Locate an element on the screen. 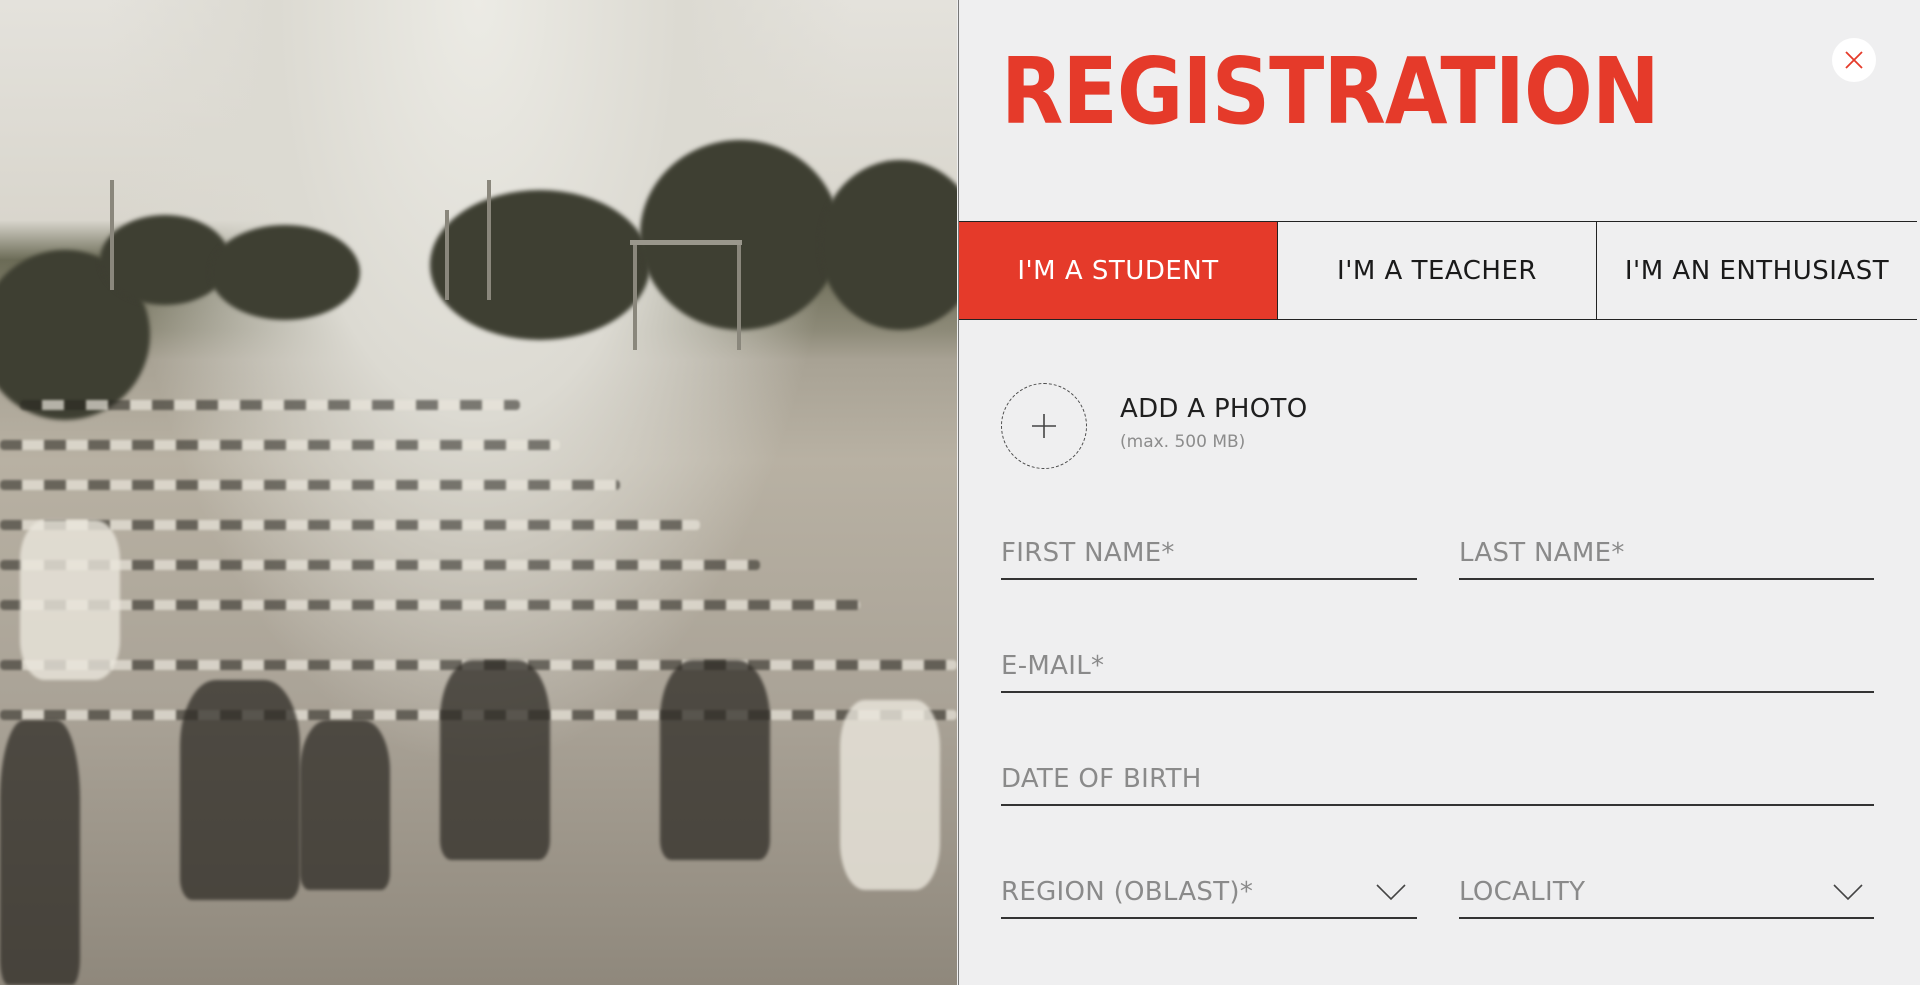 This screenshot has height=985, width=1920. add-photo-section: ADD A PHOTO (max. 500 MB) is located at coordinates (1154, 426).